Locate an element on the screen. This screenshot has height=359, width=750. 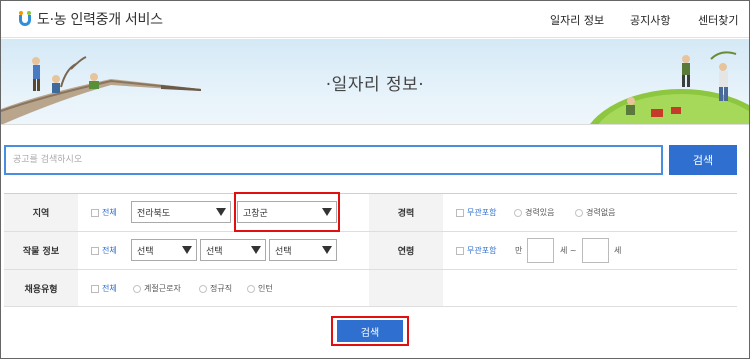
age-from-prefix: 만 is located at coordinates (519, 250).